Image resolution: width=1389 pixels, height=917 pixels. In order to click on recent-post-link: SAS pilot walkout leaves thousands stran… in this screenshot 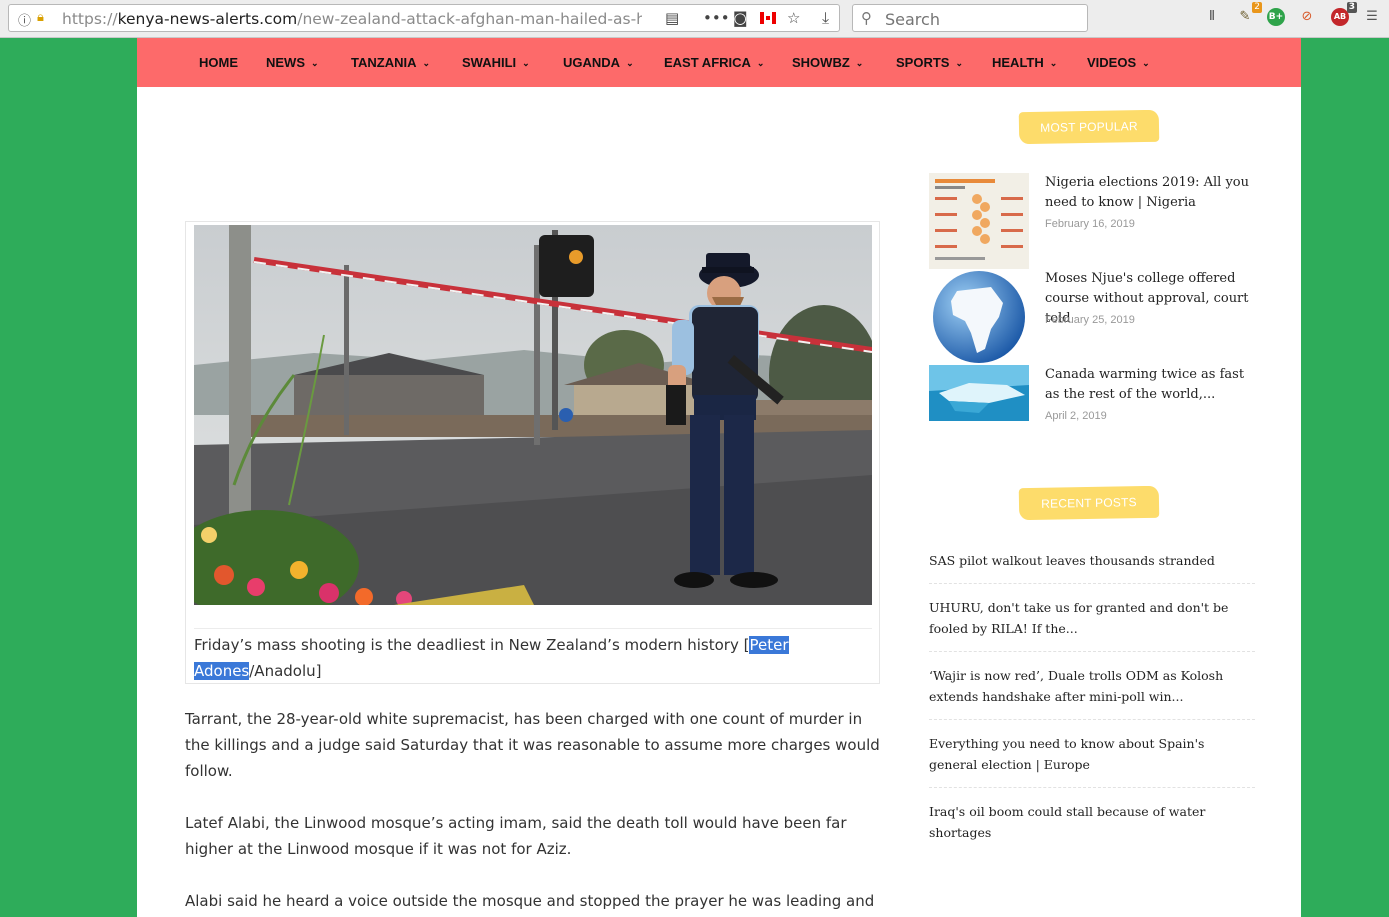, I will do `click(1092, 560)`.